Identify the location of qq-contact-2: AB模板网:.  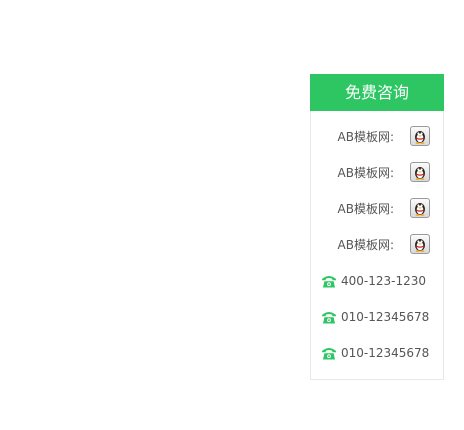
(377, 173).